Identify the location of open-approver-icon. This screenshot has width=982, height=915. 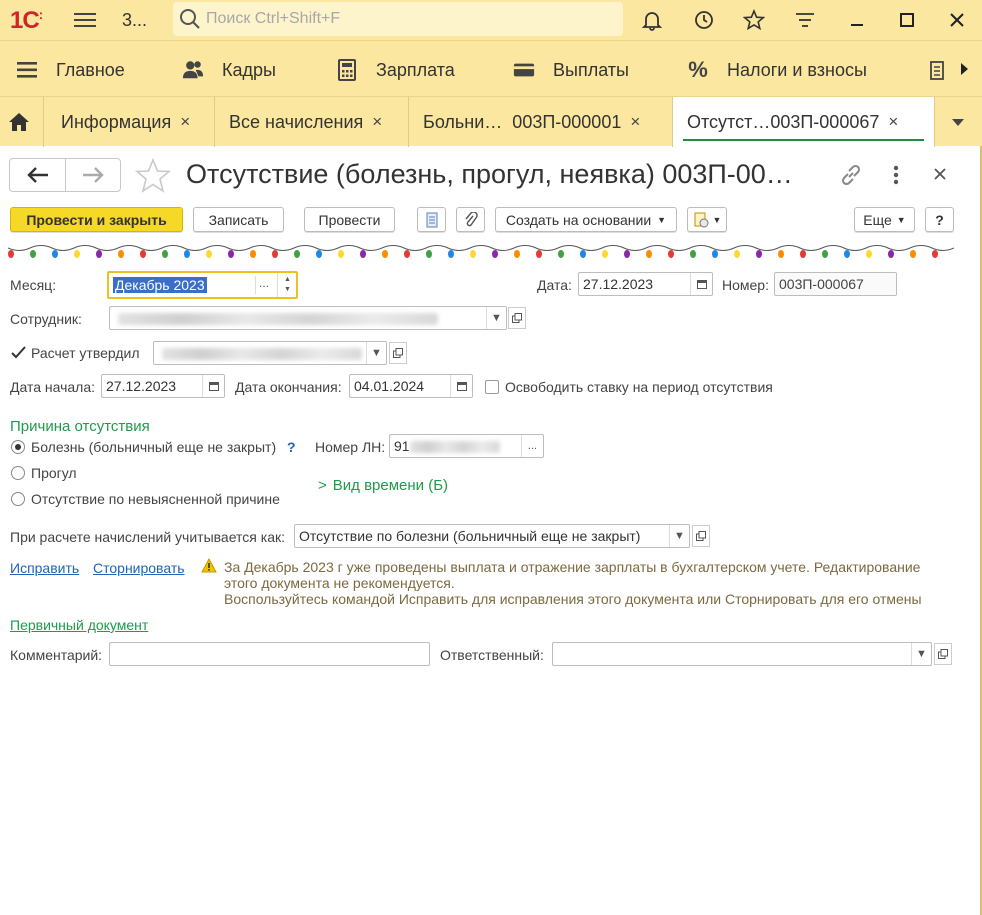
(398, 353).